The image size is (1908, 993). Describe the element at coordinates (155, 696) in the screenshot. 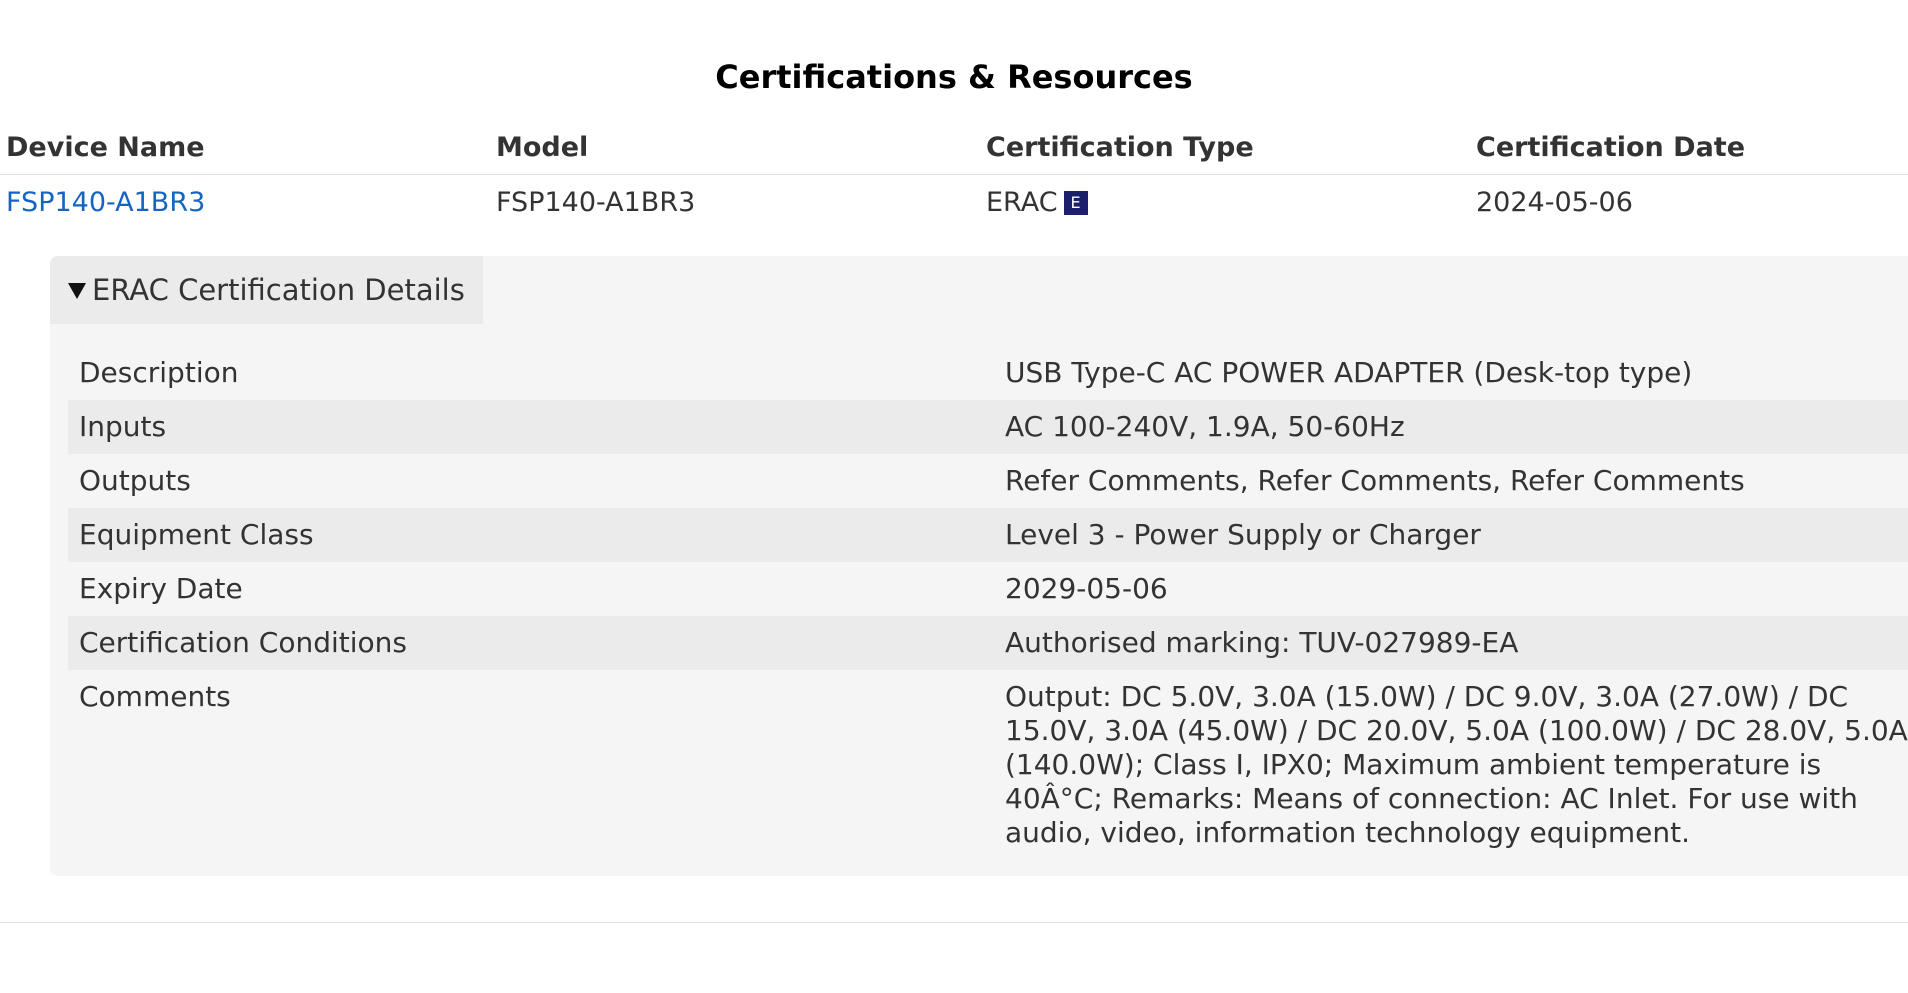

I see `details-label: Comments` at that location.